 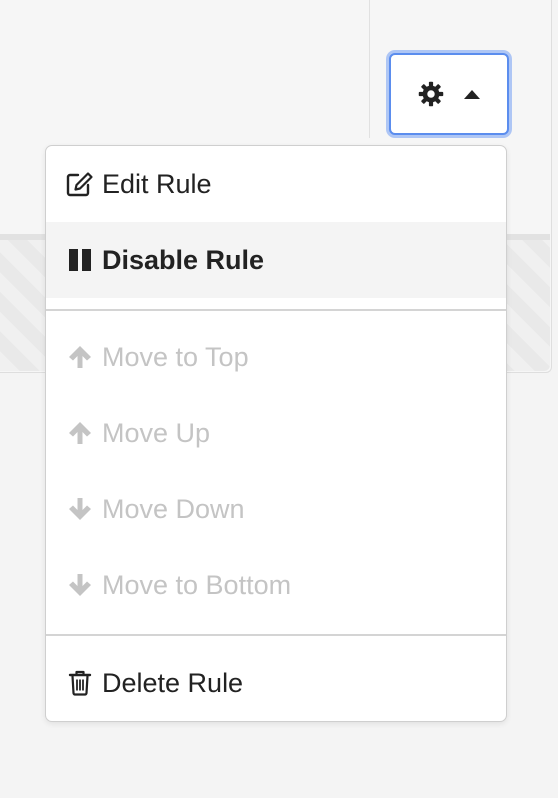 I want to click on move-up-label: Move Up, so click(x=156, y=432).